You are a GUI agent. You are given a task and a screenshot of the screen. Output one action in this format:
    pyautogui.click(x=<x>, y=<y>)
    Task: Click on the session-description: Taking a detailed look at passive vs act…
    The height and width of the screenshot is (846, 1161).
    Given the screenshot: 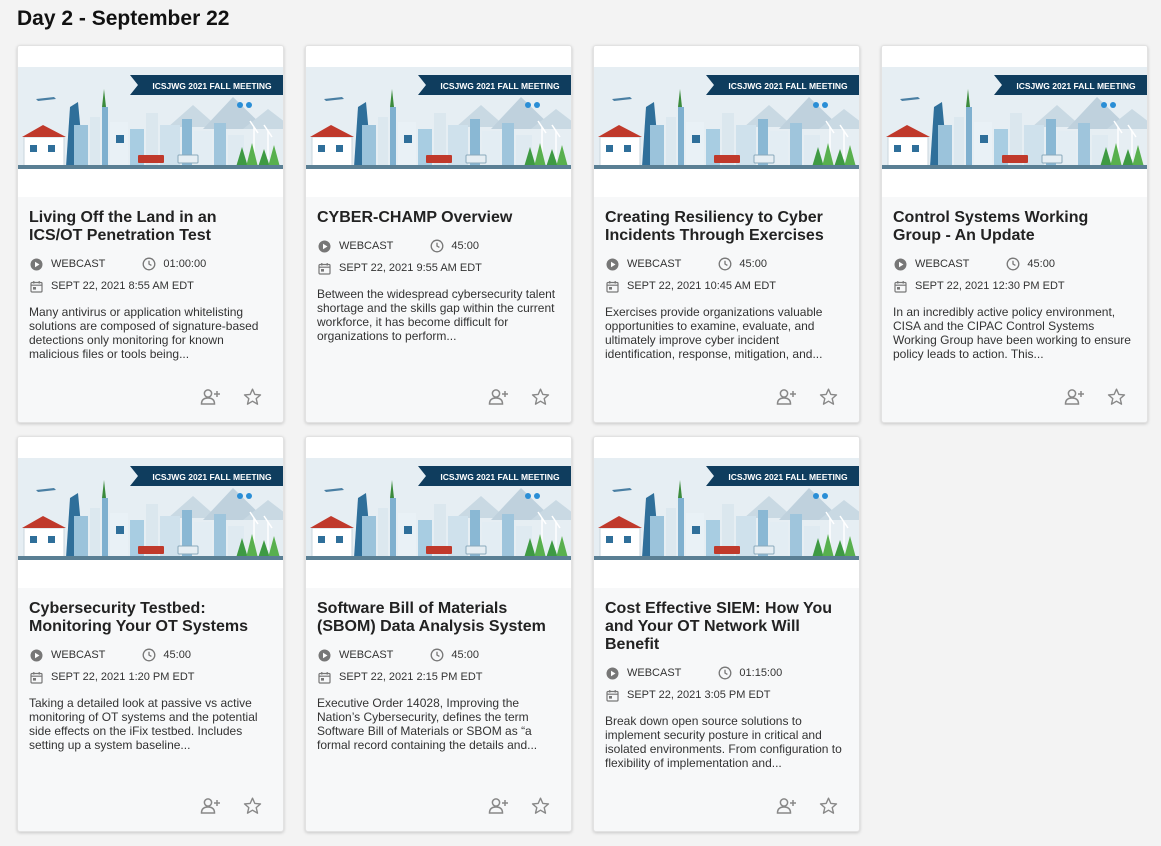 What is the action you would take?
    pyautogui.click(x=143, y=724)
    